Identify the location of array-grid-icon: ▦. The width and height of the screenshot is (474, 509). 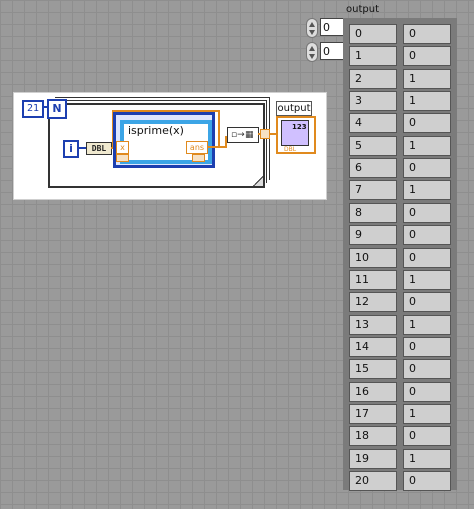
(249, 135).